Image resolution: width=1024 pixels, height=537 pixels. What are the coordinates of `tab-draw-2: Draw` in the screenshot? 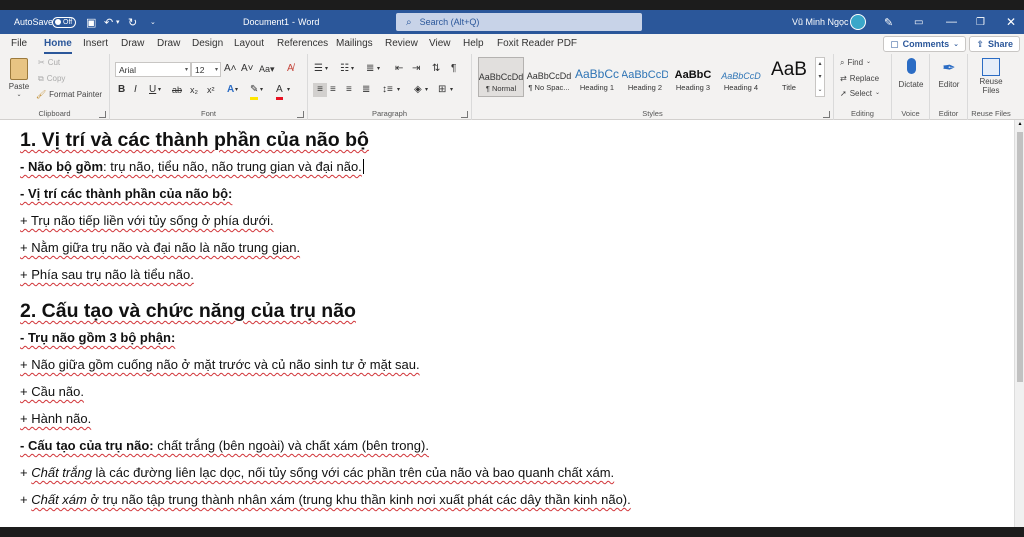 It's located at (168, 43).